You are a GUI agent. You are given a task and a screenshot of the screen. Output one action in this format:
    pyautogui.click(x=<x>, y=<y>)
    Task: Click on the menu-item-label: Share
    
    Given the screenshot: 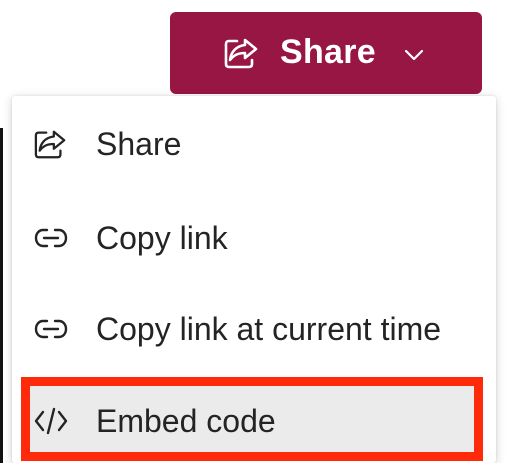 What is the action you would take?
    pyautogui.click(x=139, y=144)
    